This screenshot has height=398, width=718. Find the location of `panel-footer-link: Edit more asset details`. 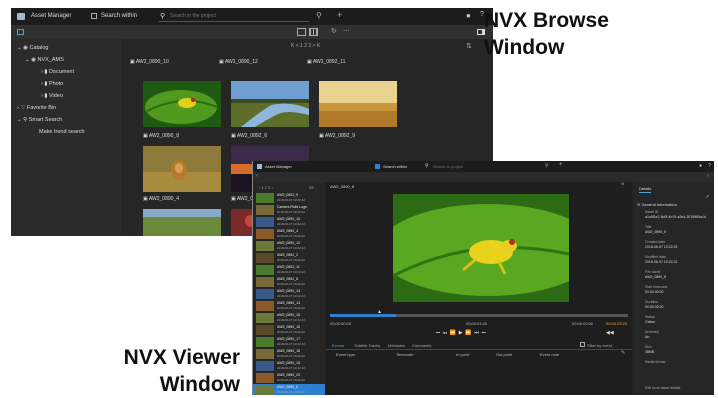

panel-footer-link: Edit more asset details is located at coordinates (662, 388).